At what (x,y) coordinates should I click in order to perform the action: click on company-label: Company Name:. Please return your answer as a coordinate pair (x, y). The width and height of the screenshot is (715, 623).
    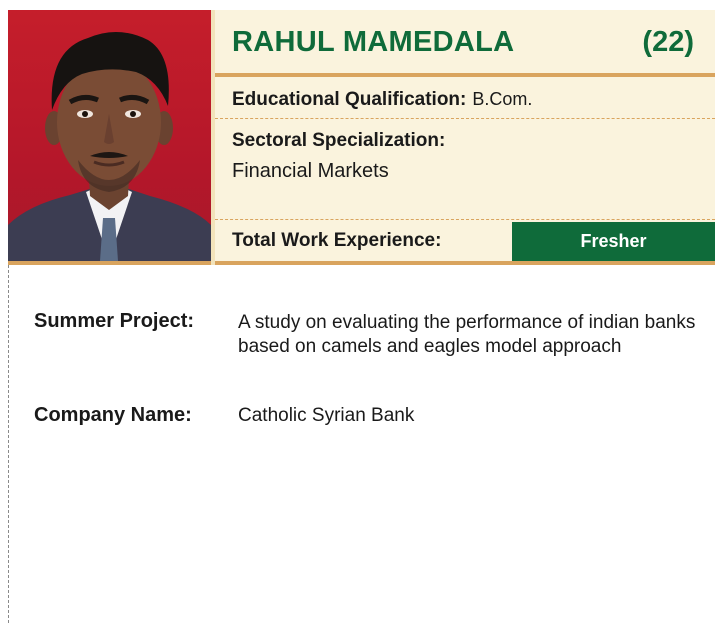
    Looking at the image, I should click on (113, 415).